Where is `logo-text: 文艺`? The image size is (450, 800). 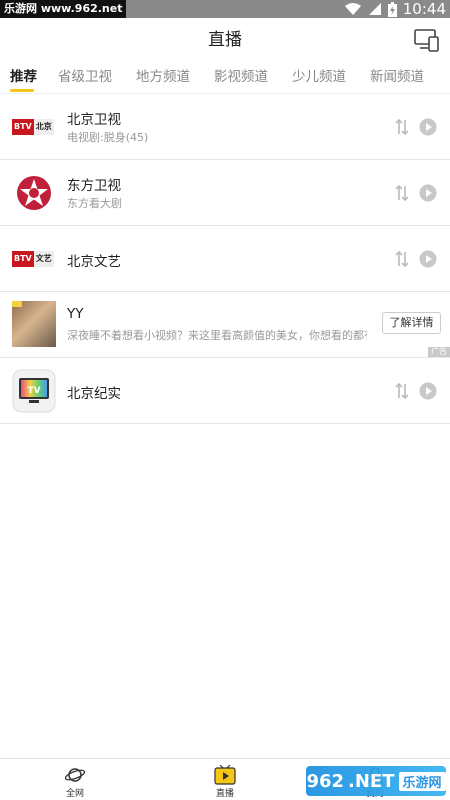 logo-text: 文艺 is located at coordinates (43, 259).